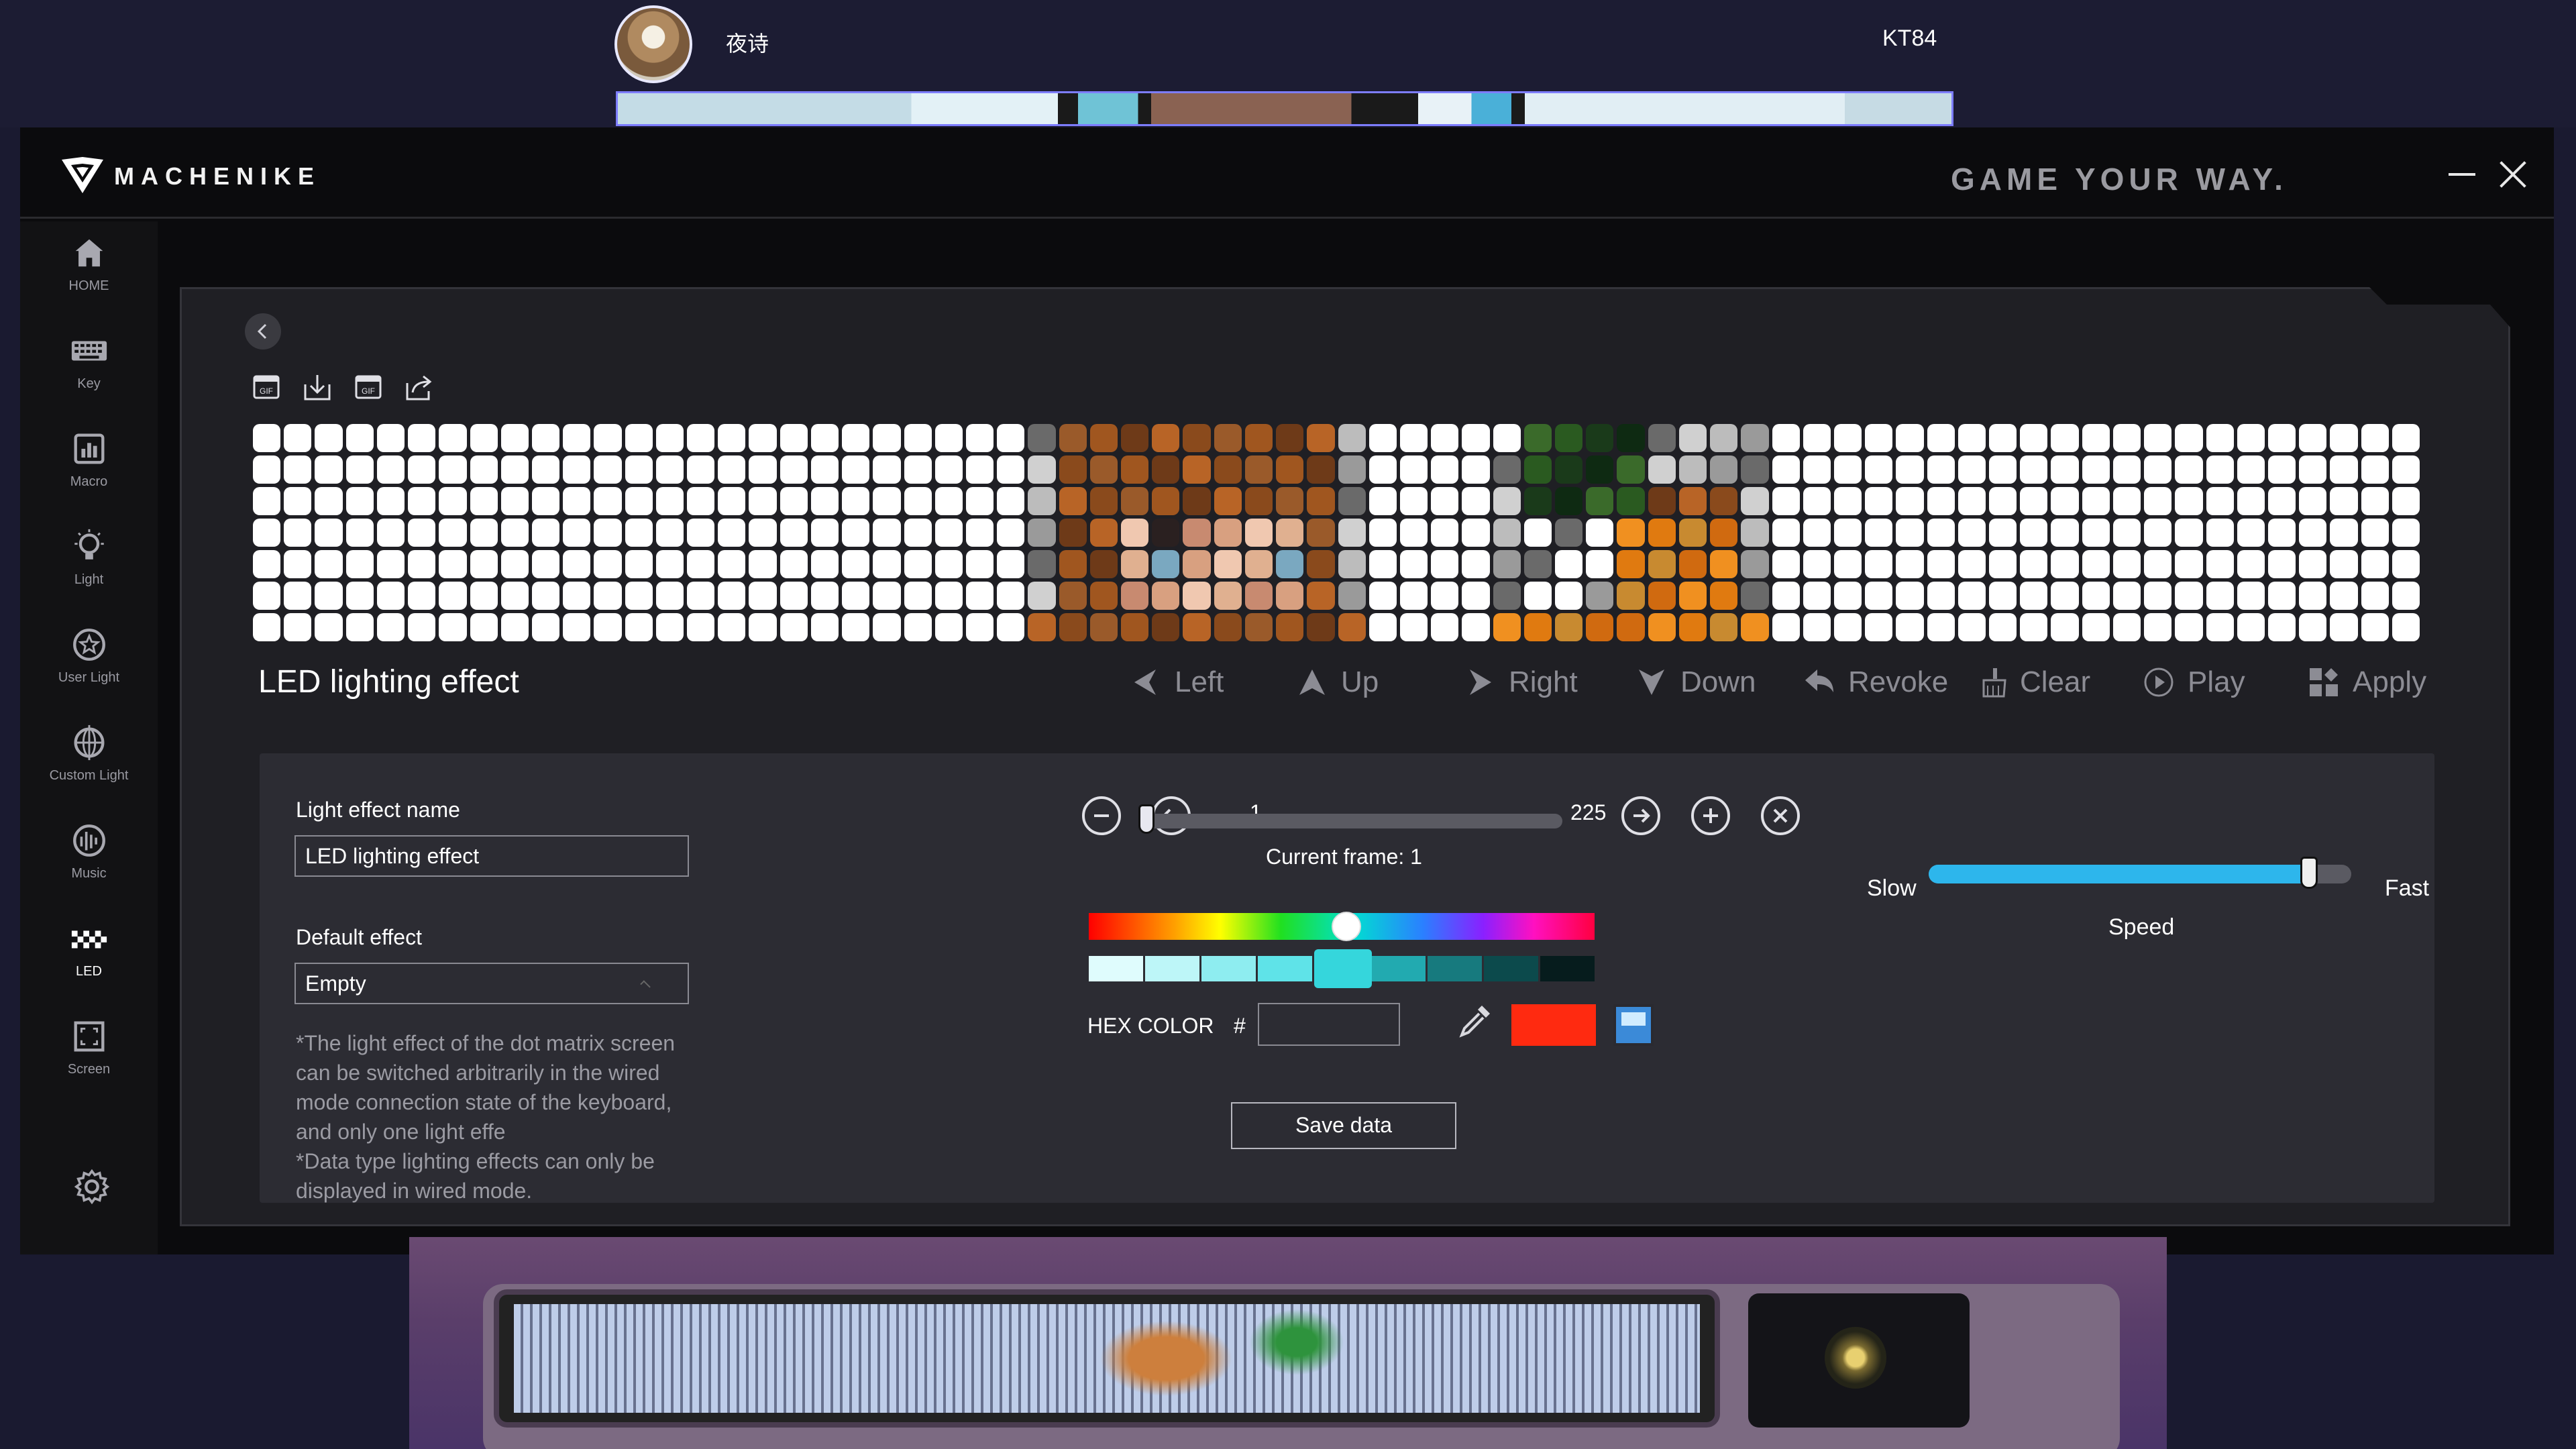  Describe the element at coordinates (1875, 682) in the screenshot. I see `revoke-button: Revoke` at that location.